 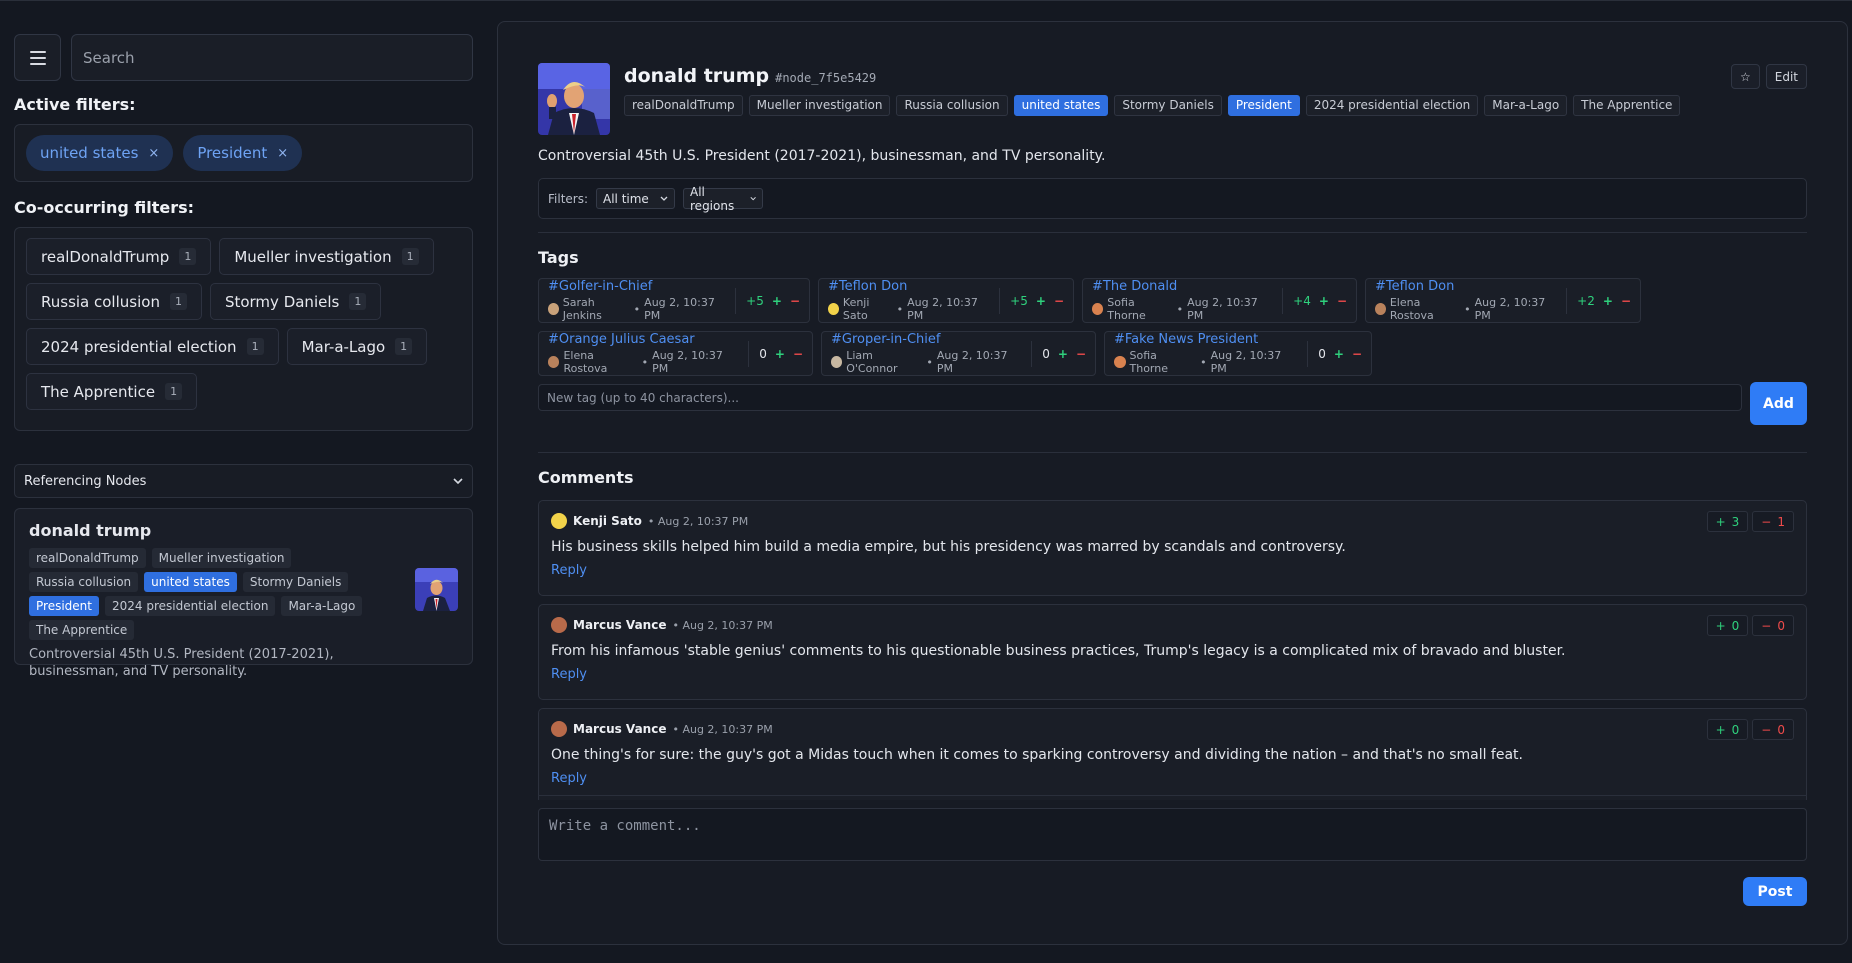 I want to click on tag-name: #Groper-in-Chief, so click(x=926, y=339).